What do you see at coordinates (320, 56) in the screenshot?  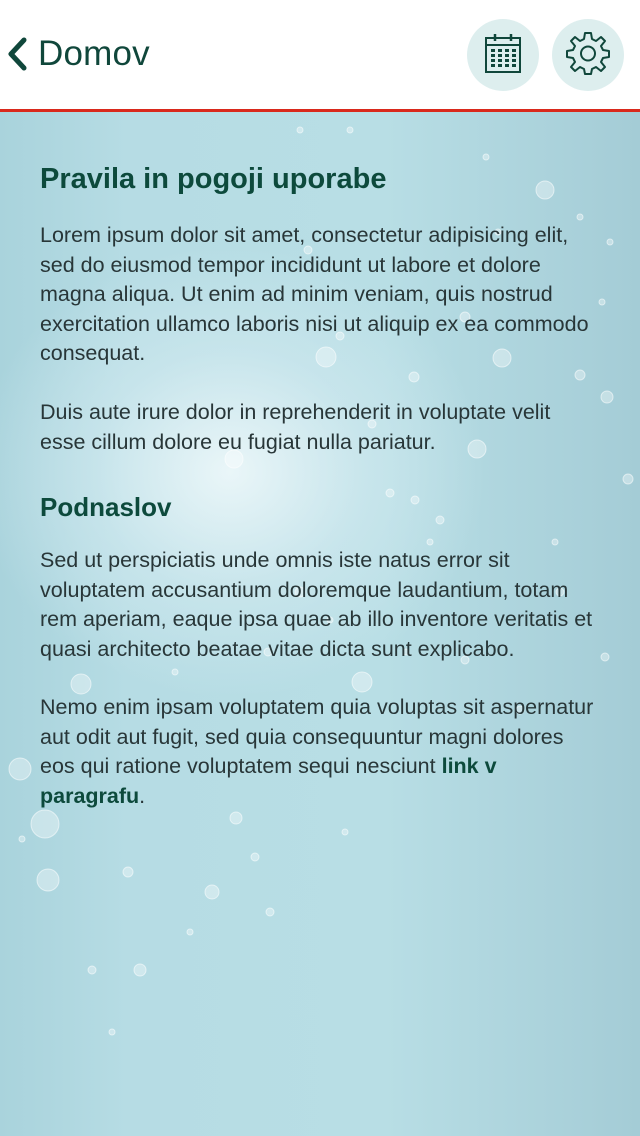 I see `app-header: Domov` at bounding box center [320, 56].